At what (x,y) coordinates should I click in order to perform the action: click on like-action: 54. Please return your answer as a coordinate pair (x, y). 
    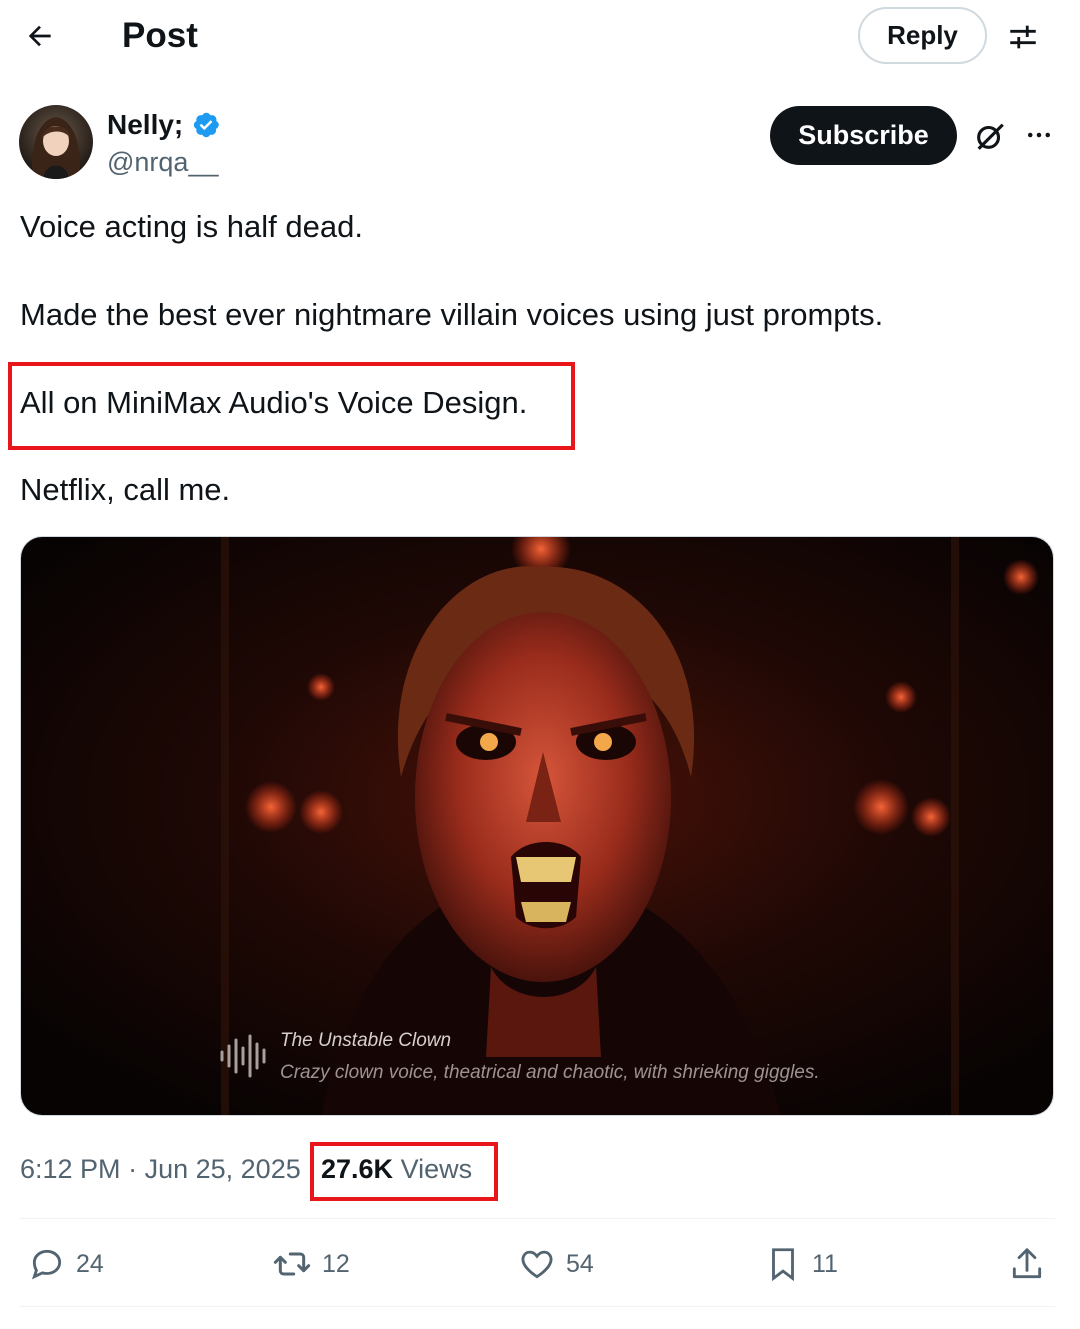
    Looking at the image, I should click on (556, 1264).